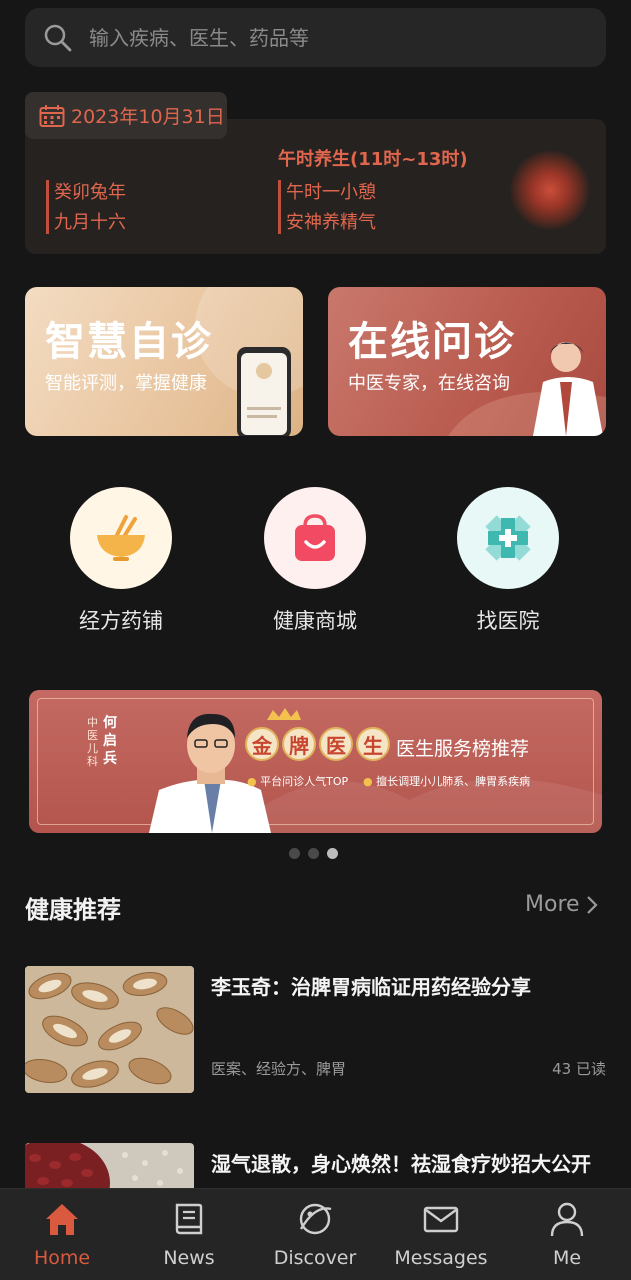 This screenshot has width=631, height=1280. I want to click on planet-icon, so click(315, 1219).